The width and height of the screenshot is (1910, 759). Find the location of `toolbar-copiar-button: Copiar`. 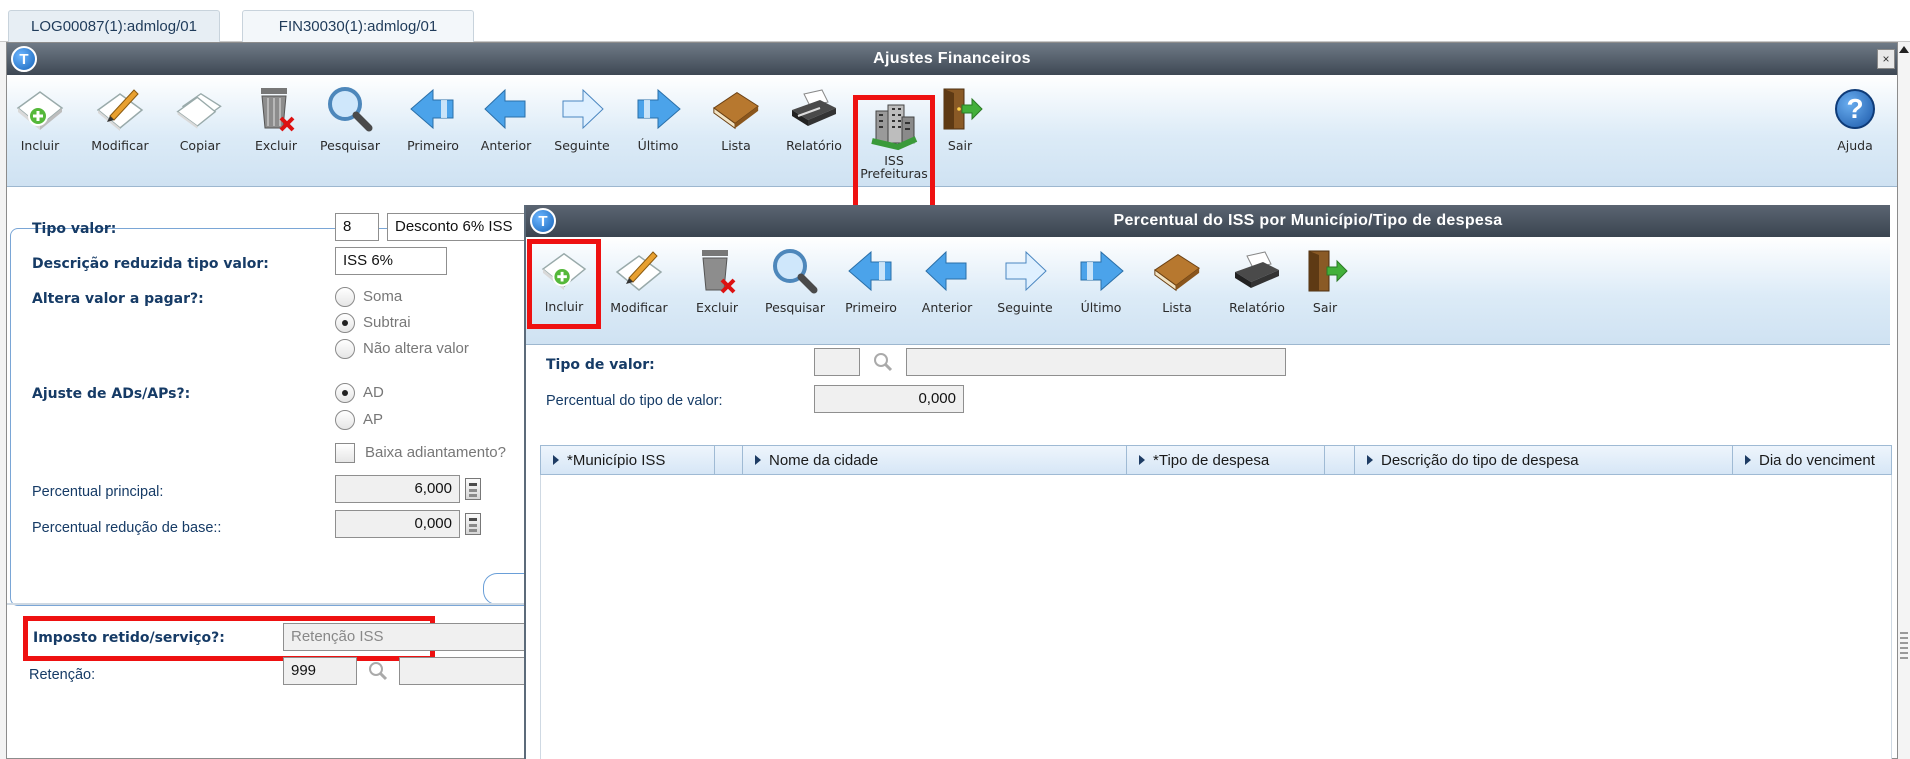

toolbar-copiar-button: Copiar is located at coordinates (200, 131).